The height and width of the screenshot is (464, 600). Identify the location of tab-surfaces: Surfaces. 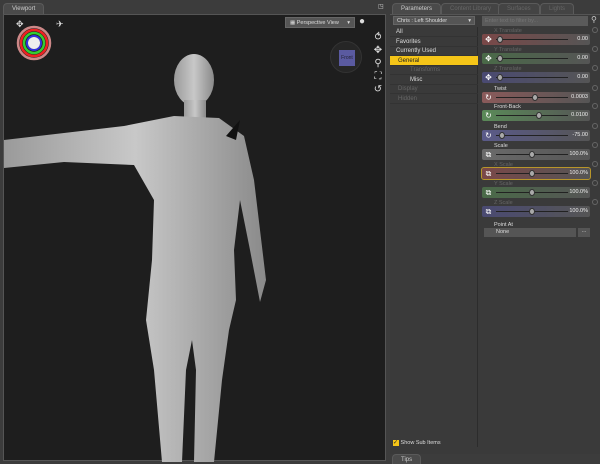
(519, 8).